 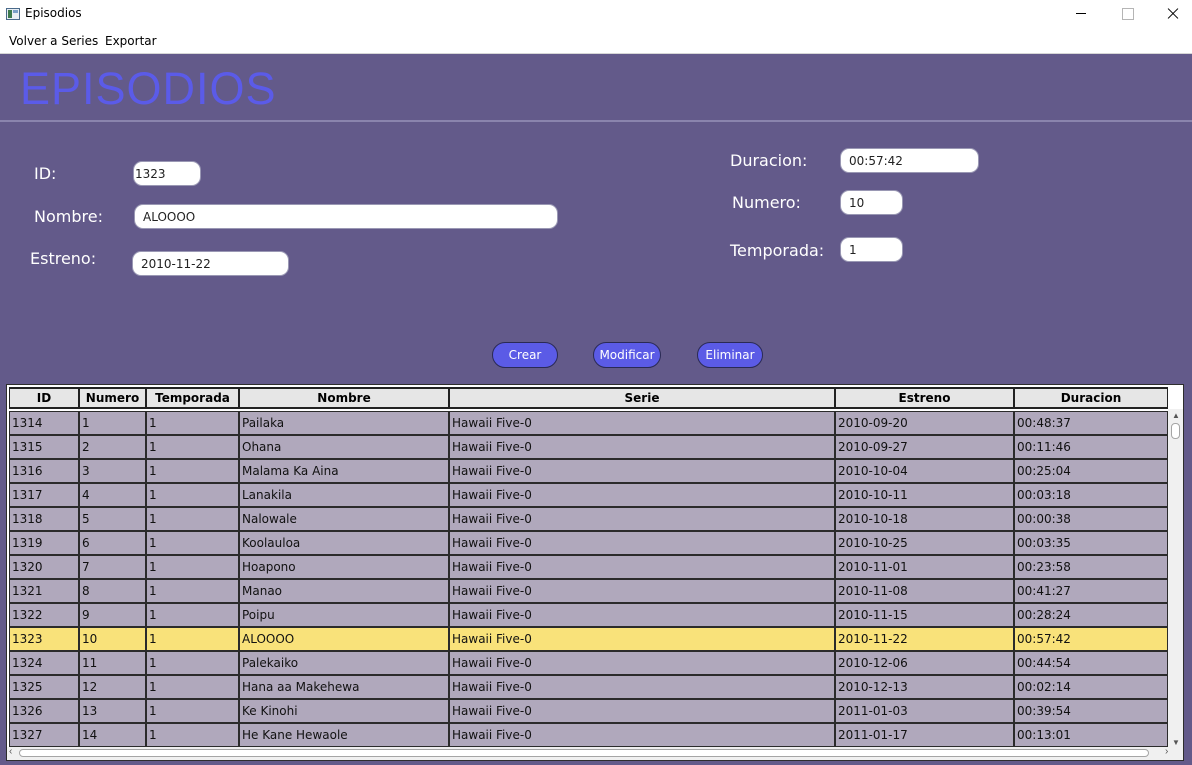 What do you see at coordinates (924, 447) in the screenshot?
I see `cell-estreno: 2010-09-27` at bounding box center [924, 447].